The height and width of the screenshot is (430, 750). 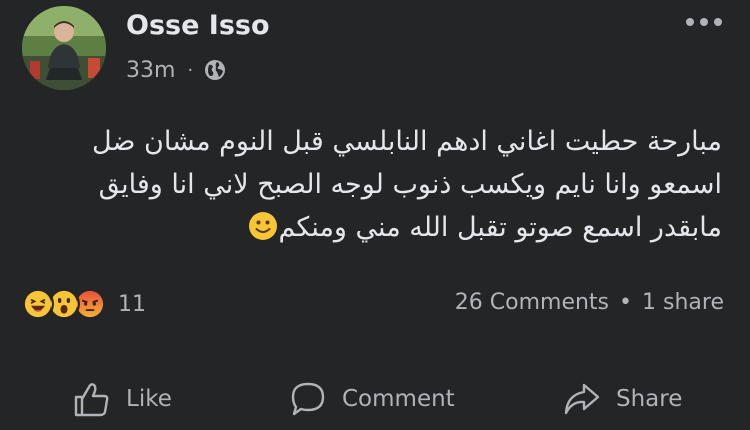 What do you see at coordinates (150, 70) in the screenshot?
I see `post-time: 33m` at bounding box center [150, 70].